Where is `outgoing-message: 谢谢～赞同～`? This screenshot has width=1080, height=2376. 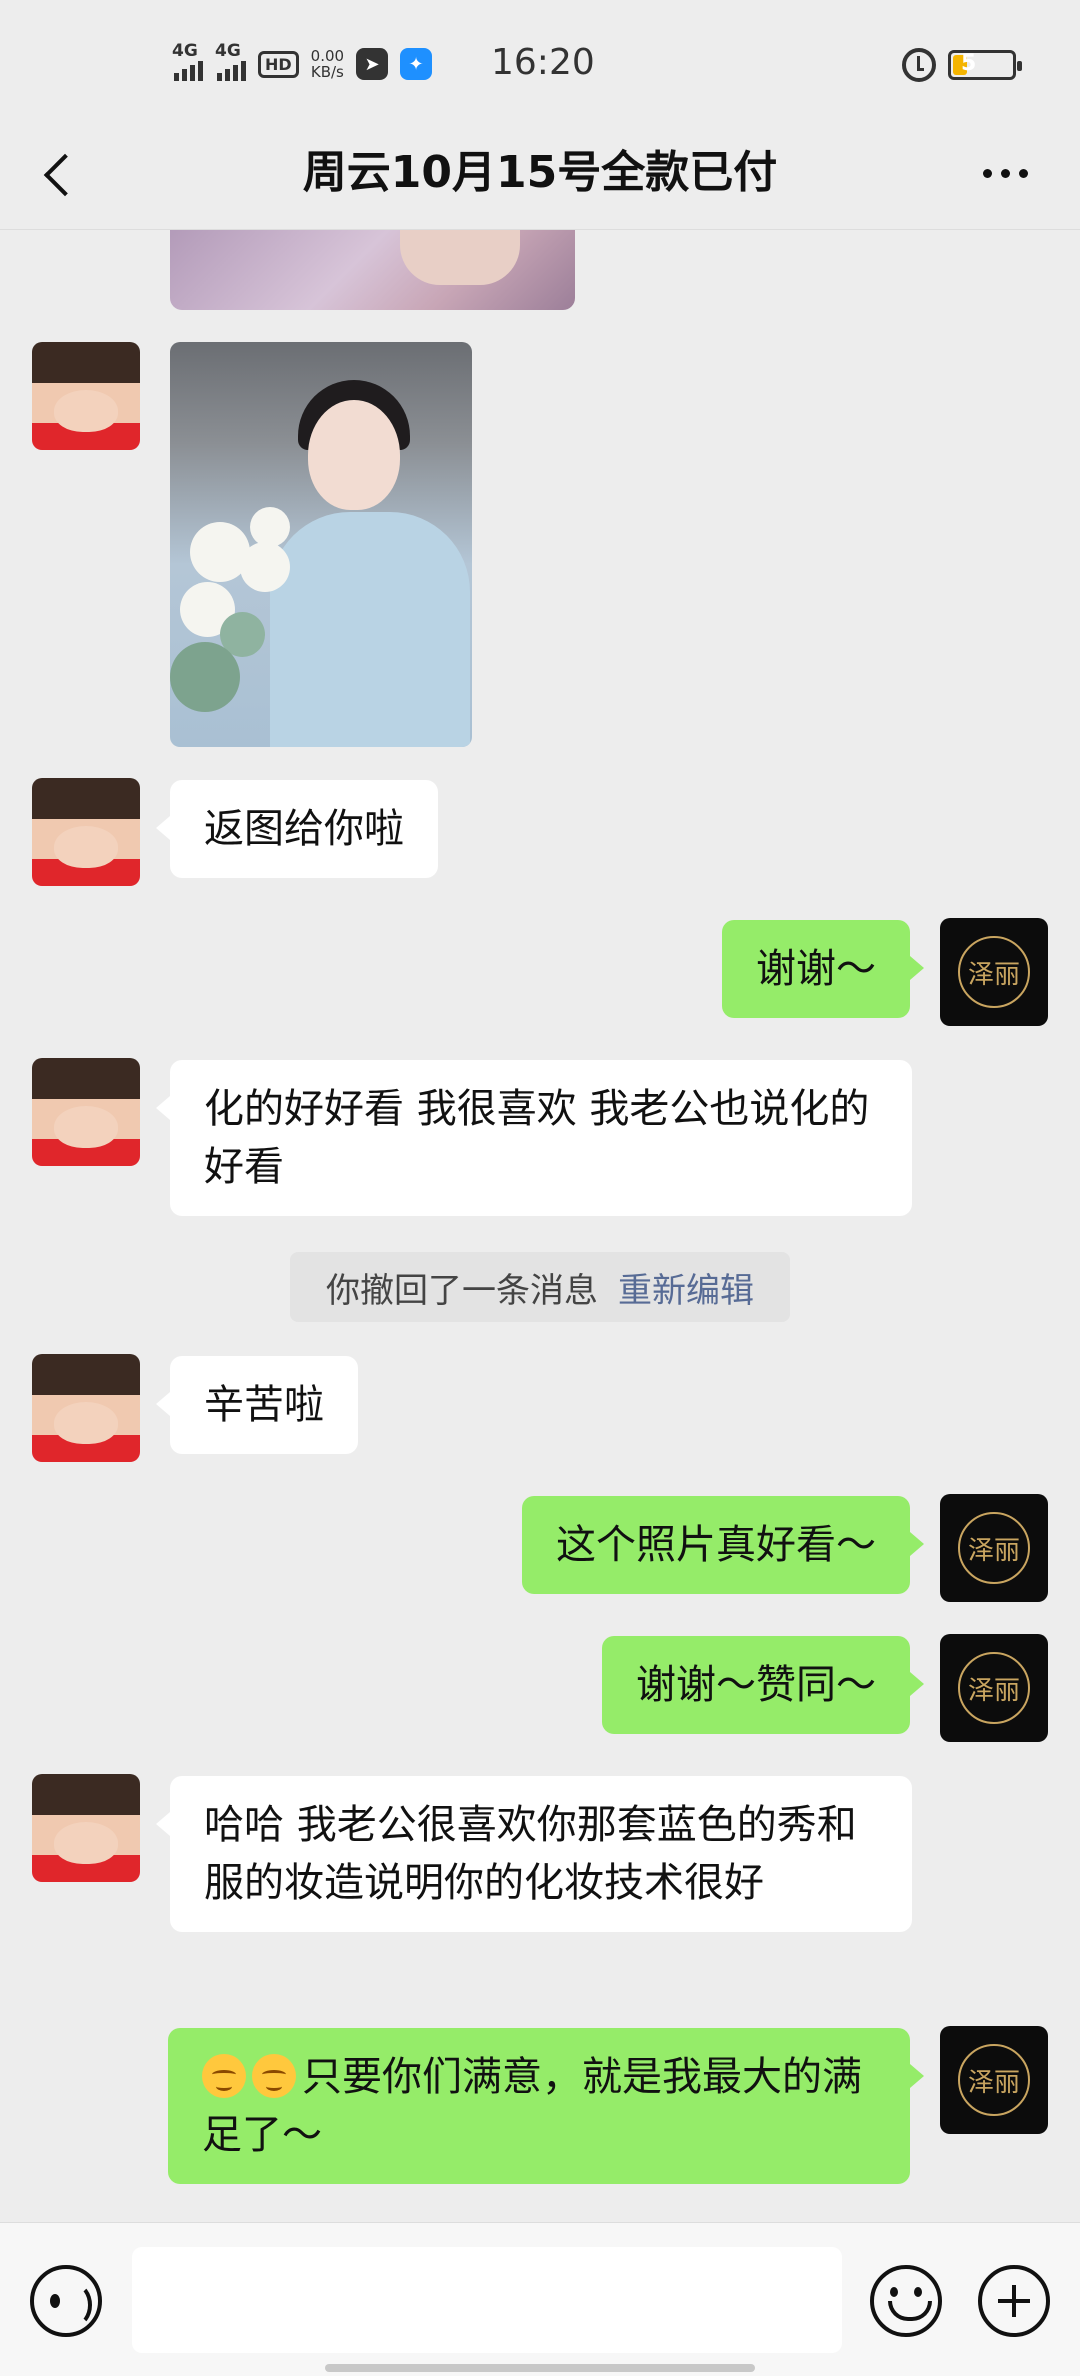 outgoing-message: 谢谢～赞同～ is located at coordinates (763, 1685).